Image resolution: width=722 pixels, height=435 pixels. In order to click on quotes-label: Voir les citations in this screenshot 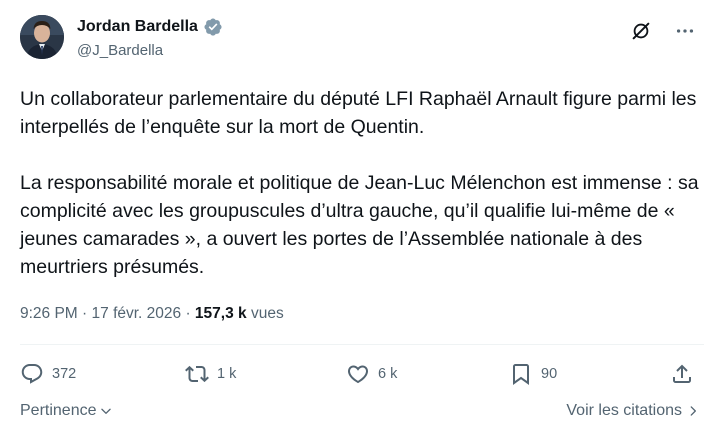, I will do `click(624, 410)`.